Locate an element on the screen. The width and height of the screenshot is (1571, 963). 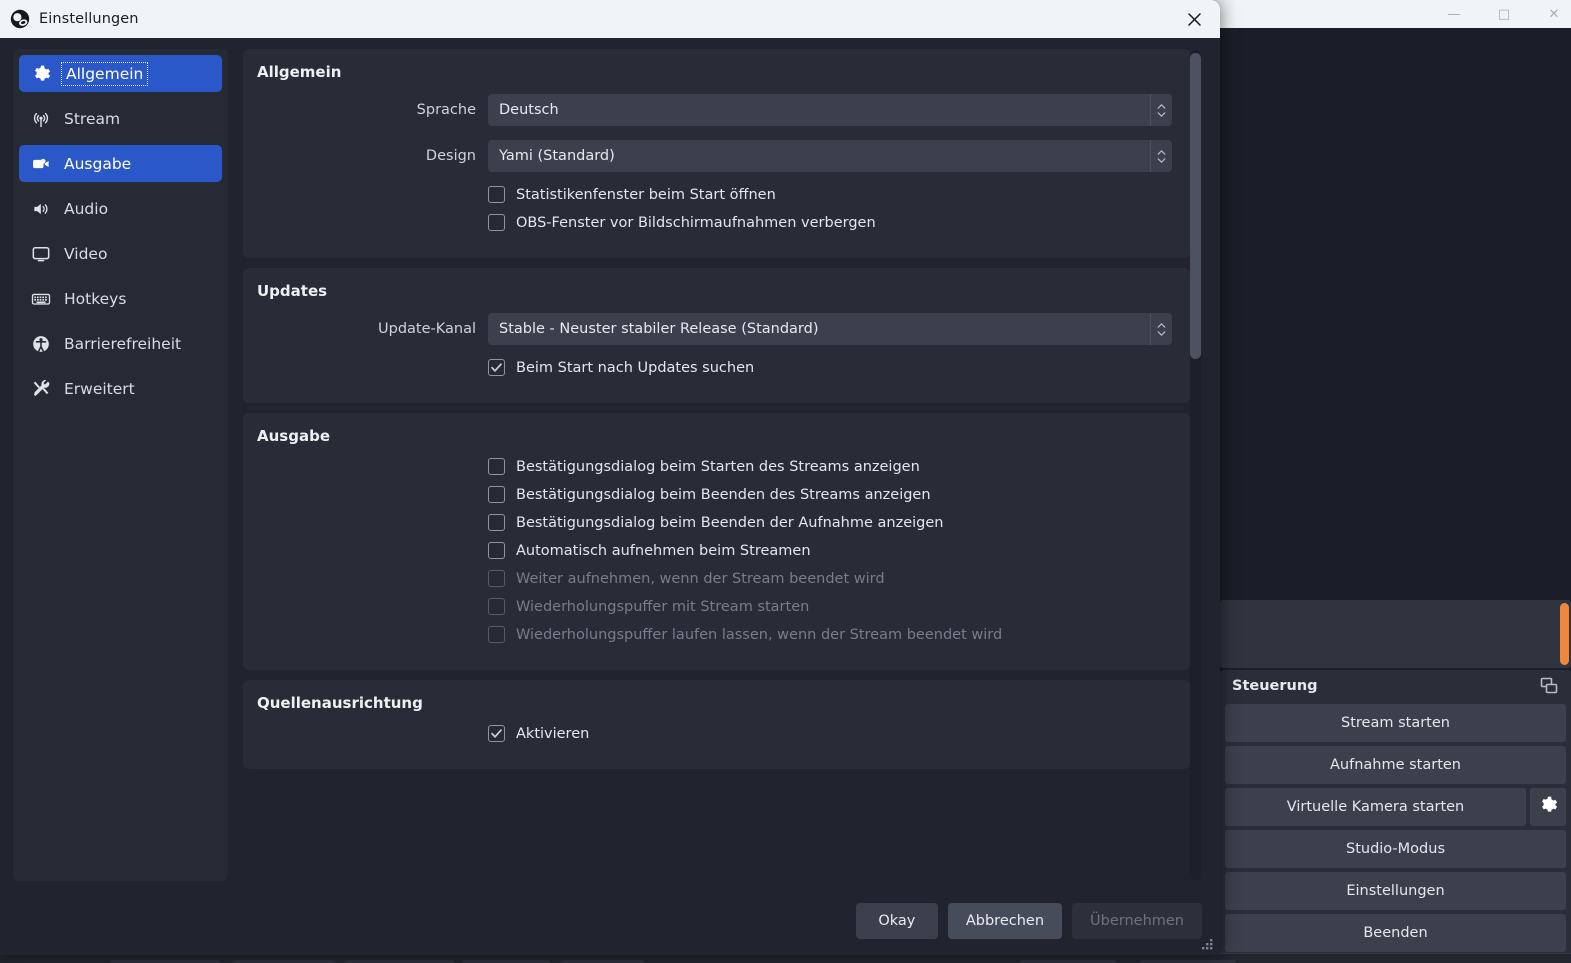
form-row: Sprache Deutsch is located at coordinates (714, 110).